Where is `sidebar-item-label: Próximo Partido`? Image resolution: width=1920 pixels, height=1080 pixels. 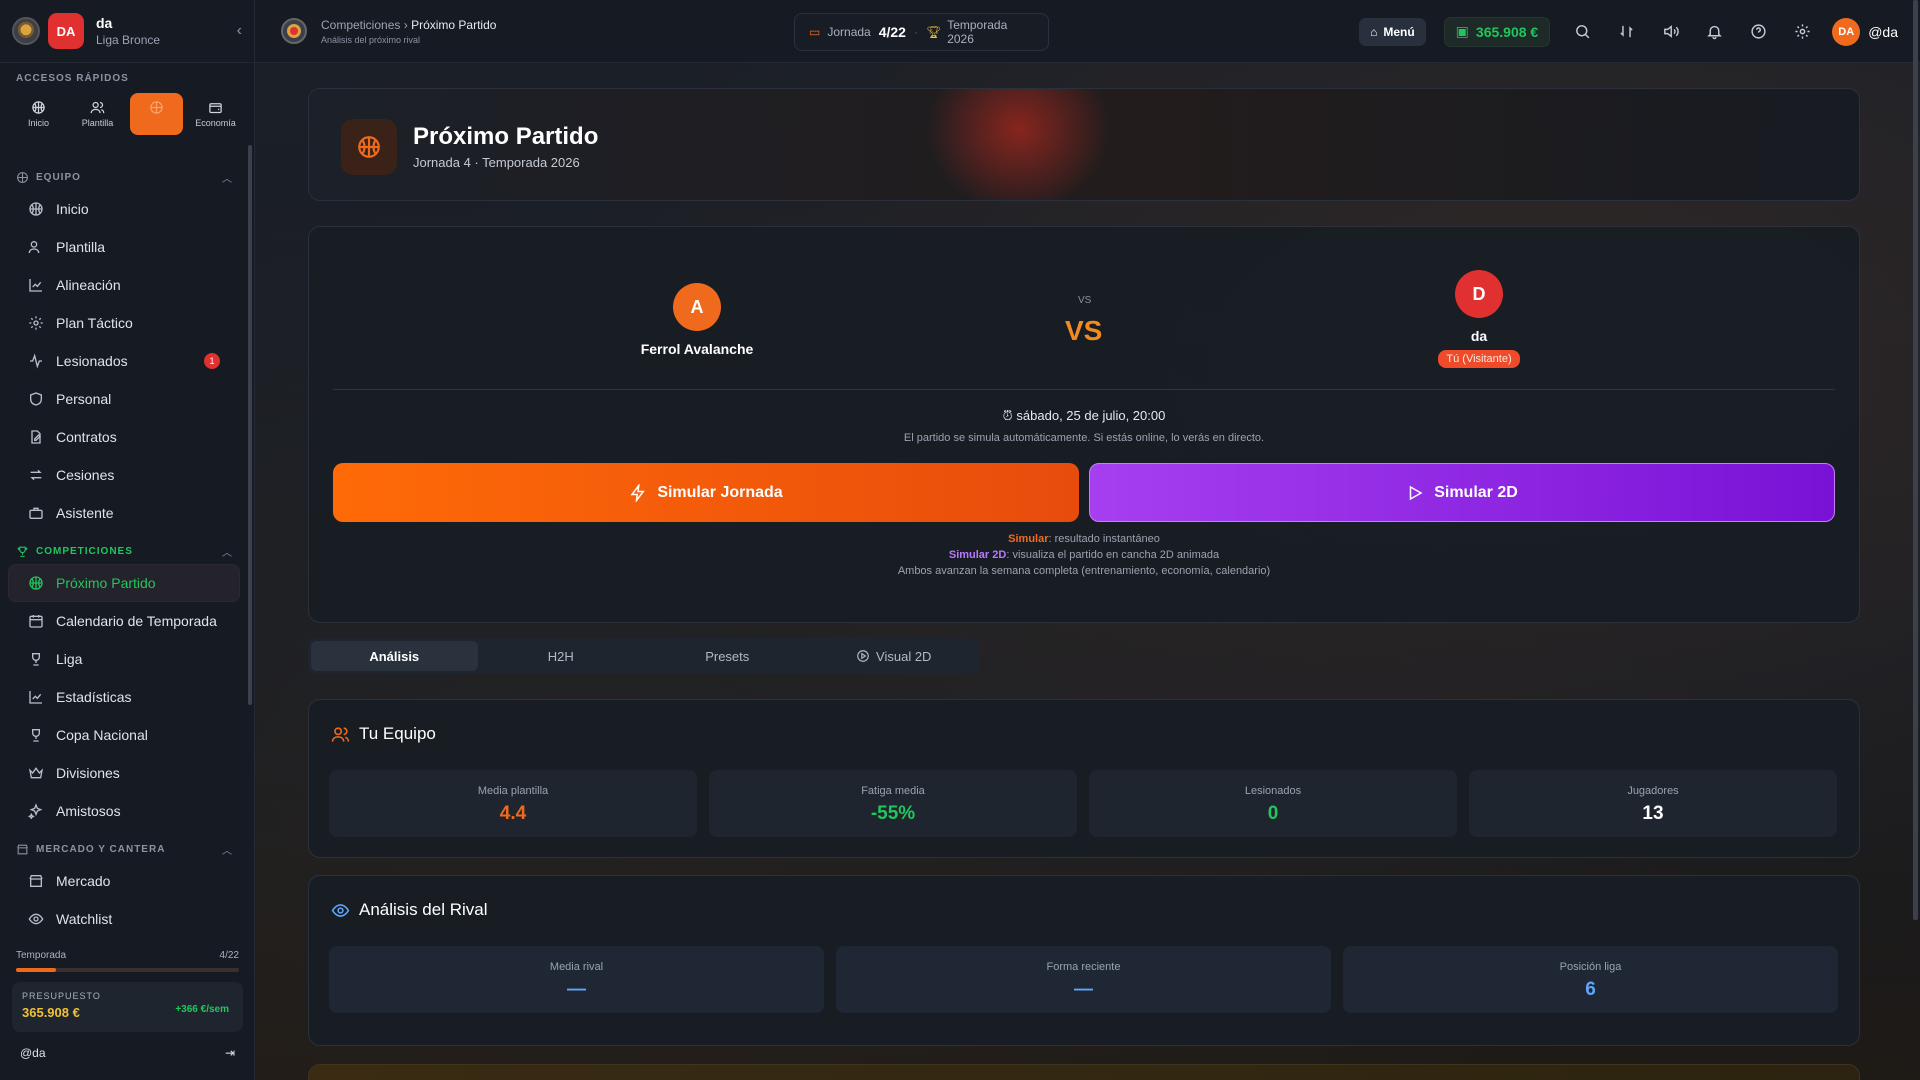 sidebar-item-label: Próximo Partido is located at coordinates (106, 583).